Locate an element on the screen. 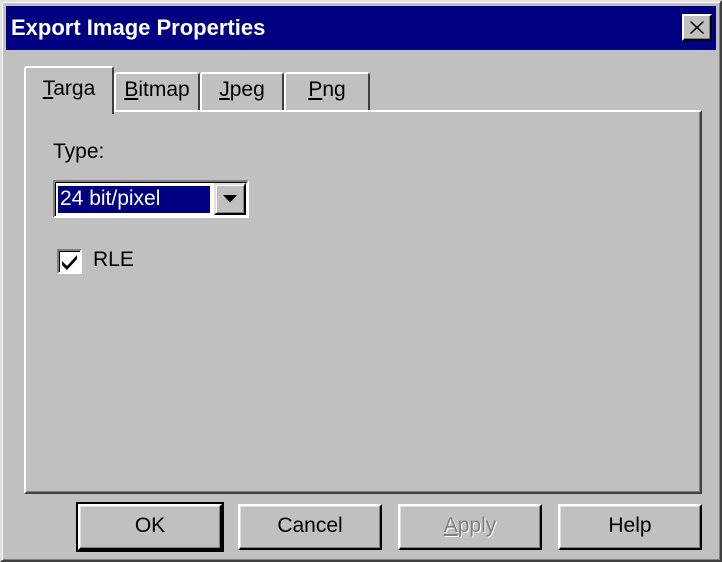 The image size is (722, 562). tab-bitmap: Bitmap is located at coordinates (157, 92).